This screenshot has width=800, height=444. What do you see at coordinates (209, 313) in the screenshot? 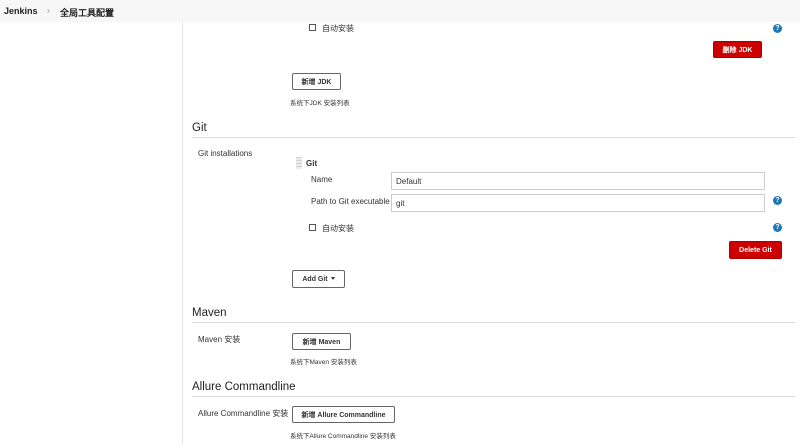
I see `maven-section-title: Maven` at bounding box center [209, 313].